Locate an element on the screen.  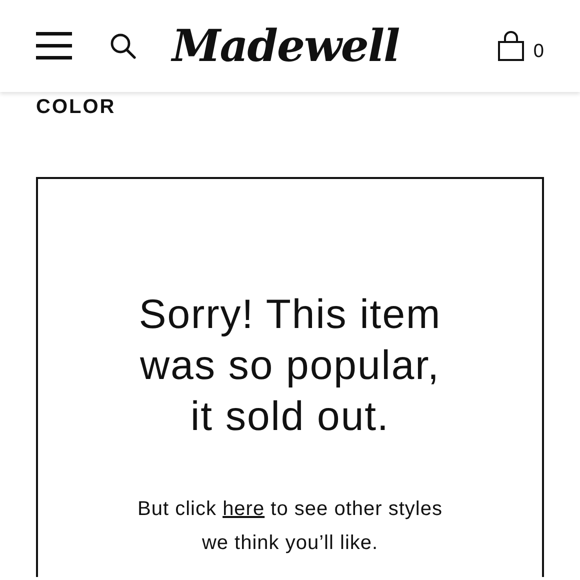
sold-out-message: But click here to see other styles we think you’ll like. is located at coordinates (290, 526).